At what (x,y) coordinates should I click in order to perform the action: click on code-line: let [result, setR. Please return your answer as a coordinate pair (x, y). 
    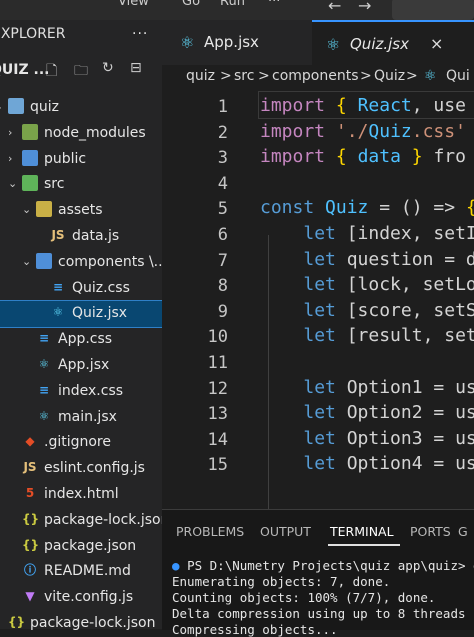
    Looking at the image, I should click on (367, 335).